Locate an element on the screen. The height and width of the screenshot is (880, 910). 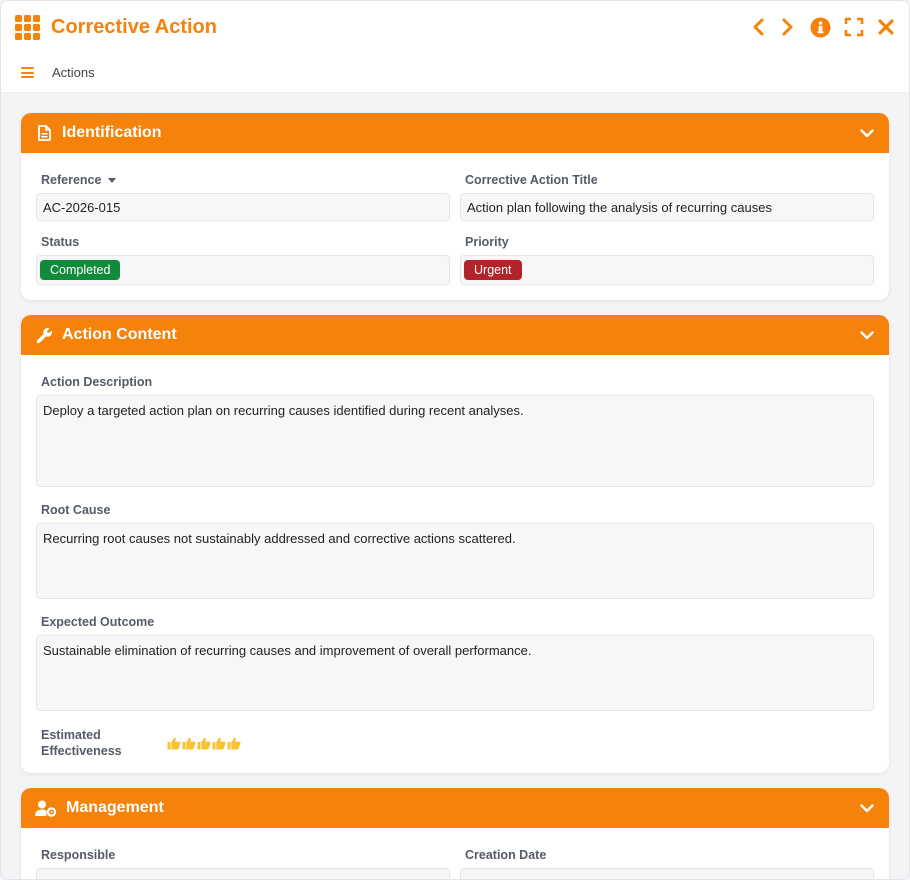
status-label: Status is located at coordinates (60, 242).